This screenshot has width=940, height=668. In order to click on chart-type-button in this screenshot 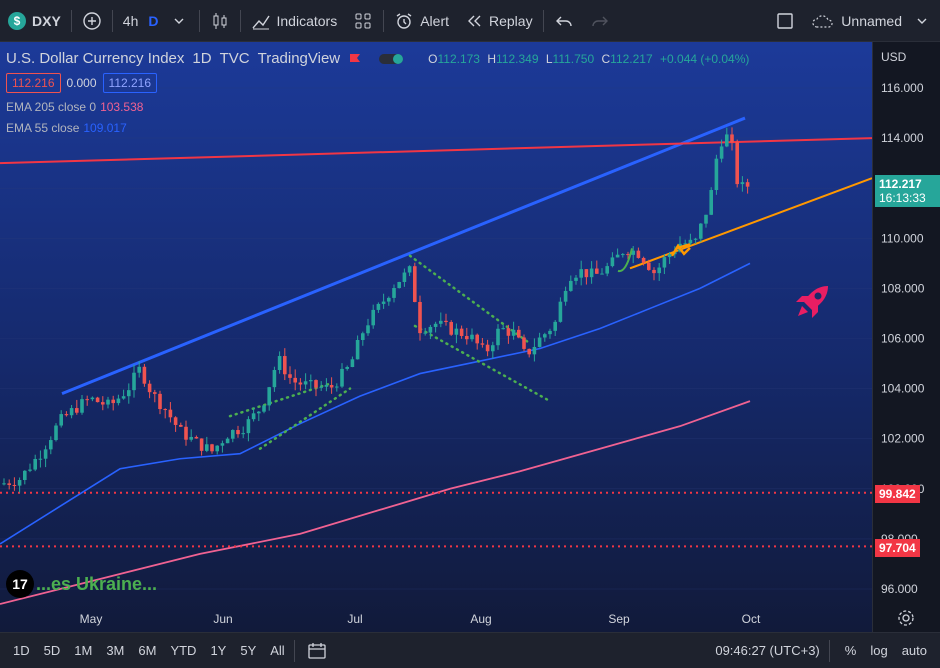, I will do `click(220, 21)`.